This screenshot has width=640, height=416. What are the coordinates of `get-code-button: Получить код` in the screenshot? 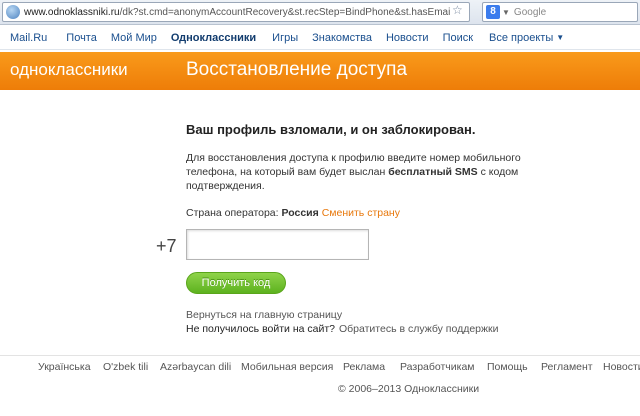 It's located at (236, 283).